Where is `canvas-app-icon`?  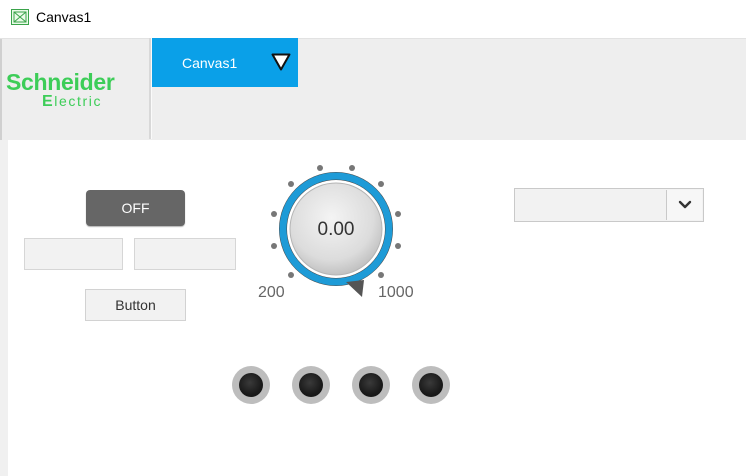 canvas-app-icon is located at coordinates (20, 17).